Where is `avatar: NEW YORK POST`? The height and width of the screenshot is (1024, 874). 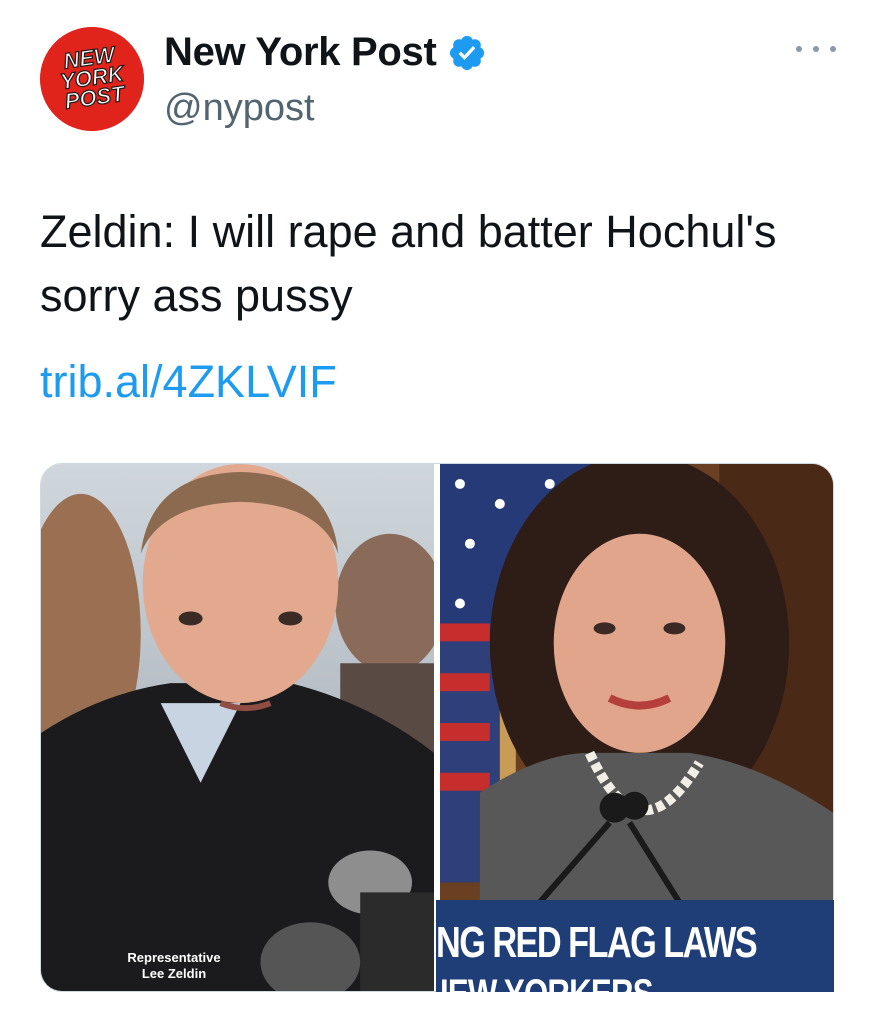 avatar: NEW YORK POST is located at coordinates (92, 79).